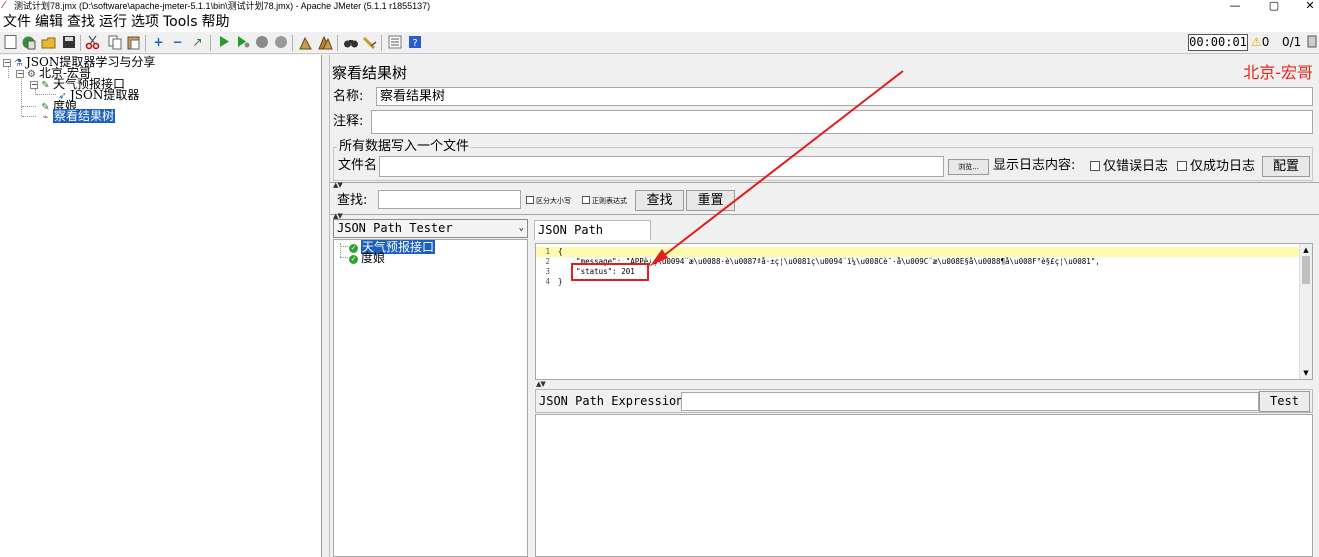  Describe the element at coordinates (81, 22) in the screenshot. I see `menu-search: 查找` at that location.